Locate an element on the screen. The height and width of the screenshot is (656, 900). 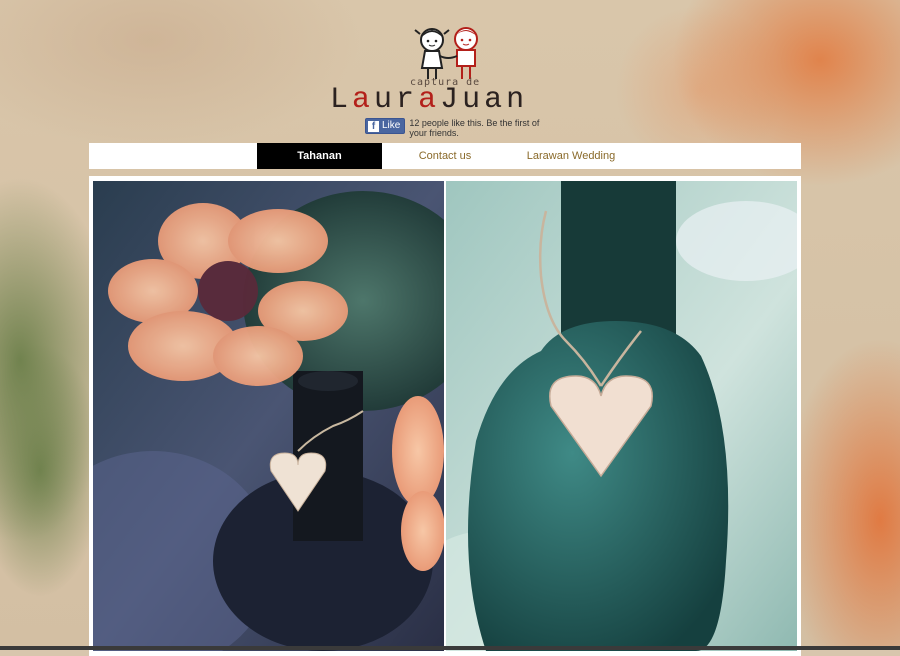
site-logo: LauraJuan is located at coordinates (429, 100).